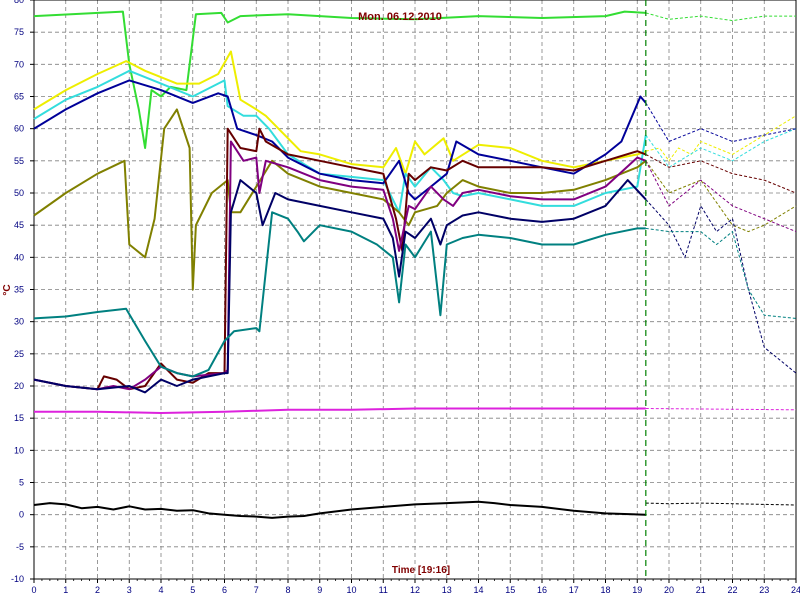 This screenshot has height=605, width=800. What do you see at coordinates (287, 590) in the screenshot?
I see `x-tick-label: 8` at bounding box center [287, 590].